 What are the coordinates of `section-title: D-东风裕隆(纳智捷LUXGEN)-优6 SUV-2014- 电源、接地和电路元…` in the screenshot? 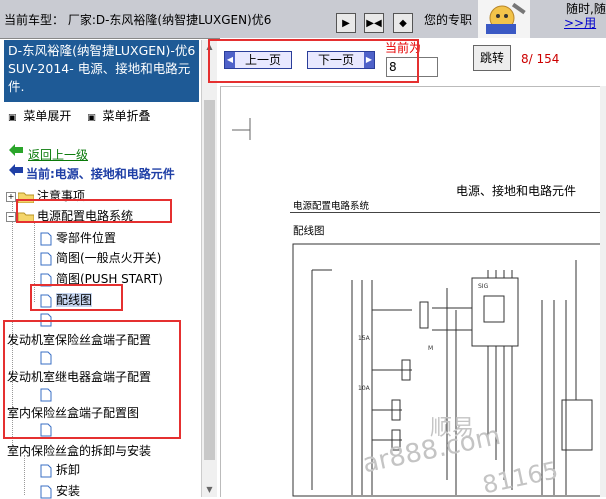 It's located at (101, 71).